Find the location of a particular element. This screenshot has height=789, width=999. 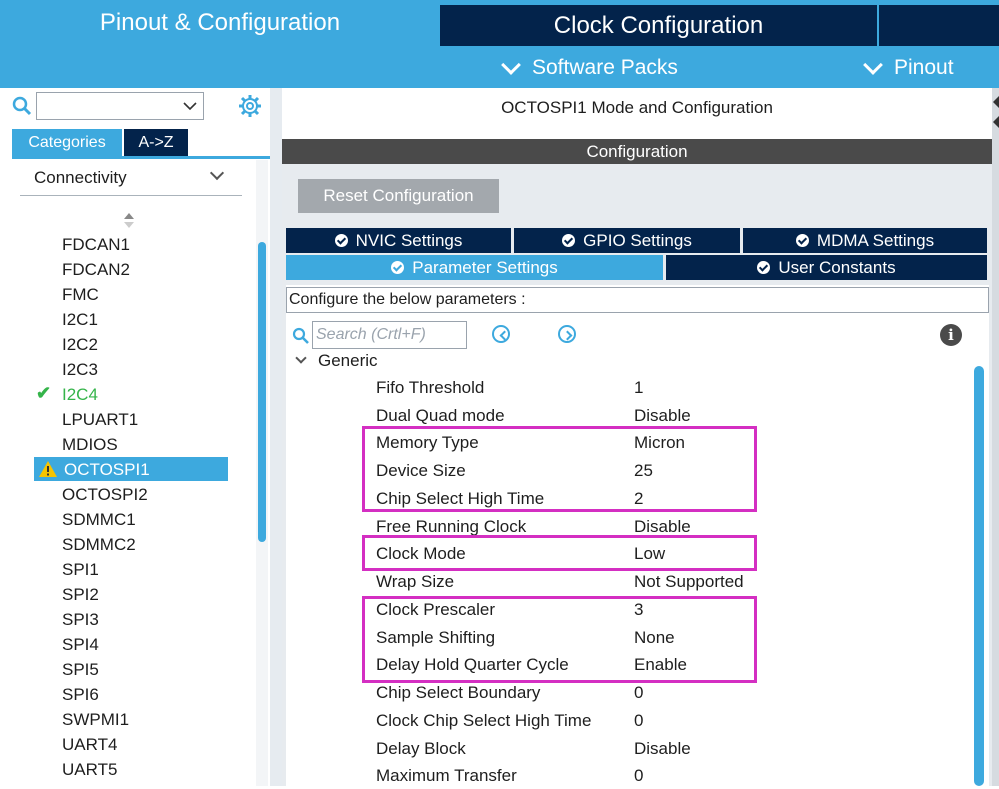

group-generic: Generic is located at coordinates (348, 361).